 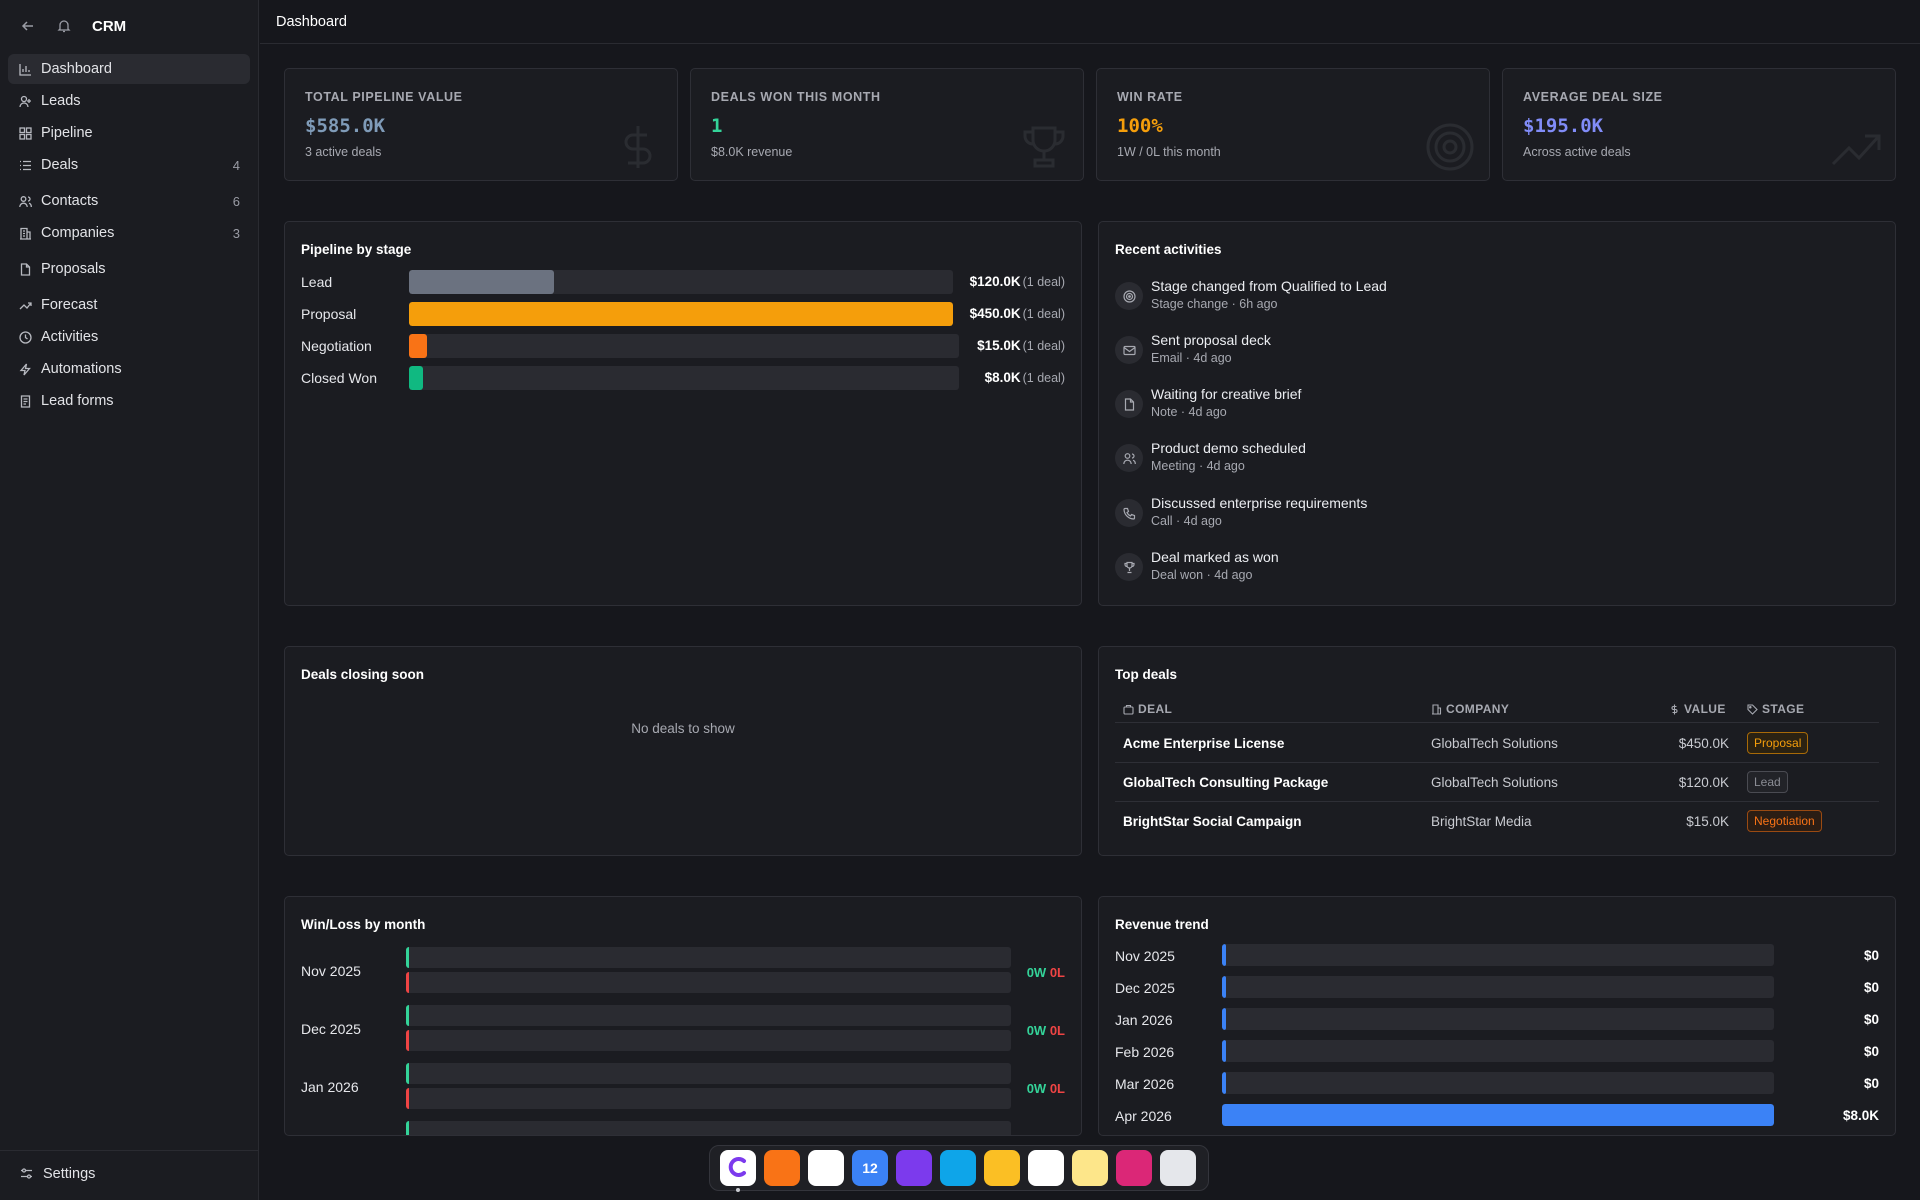 What do you see at coordinates (1186, 521) in the screenshot?
I see `activity-meta: Call · 4d ago` at bounding box center [1186, 521].